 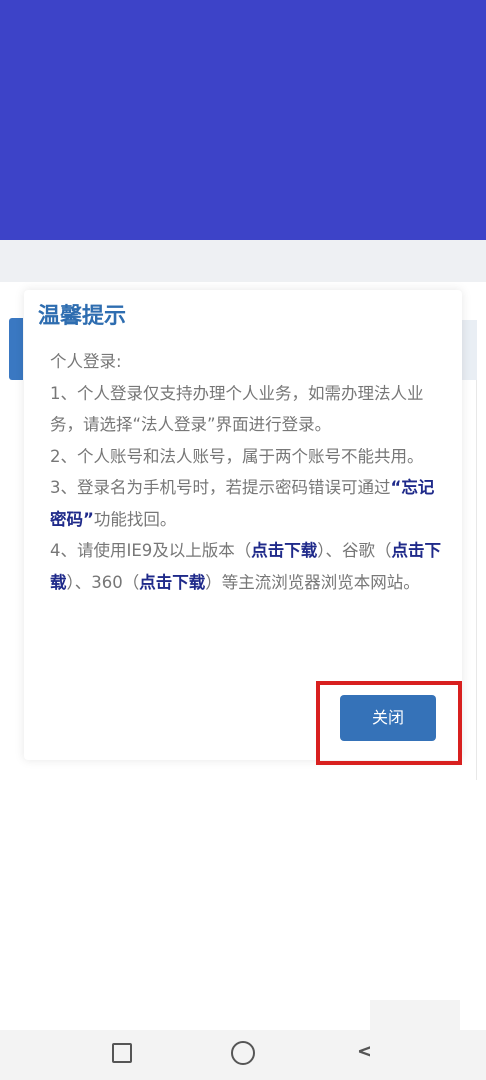 What do you see at coordinates (415, 1040) in the screenshot?
I see `overlay-patch` at bounding box center [415, 1040].